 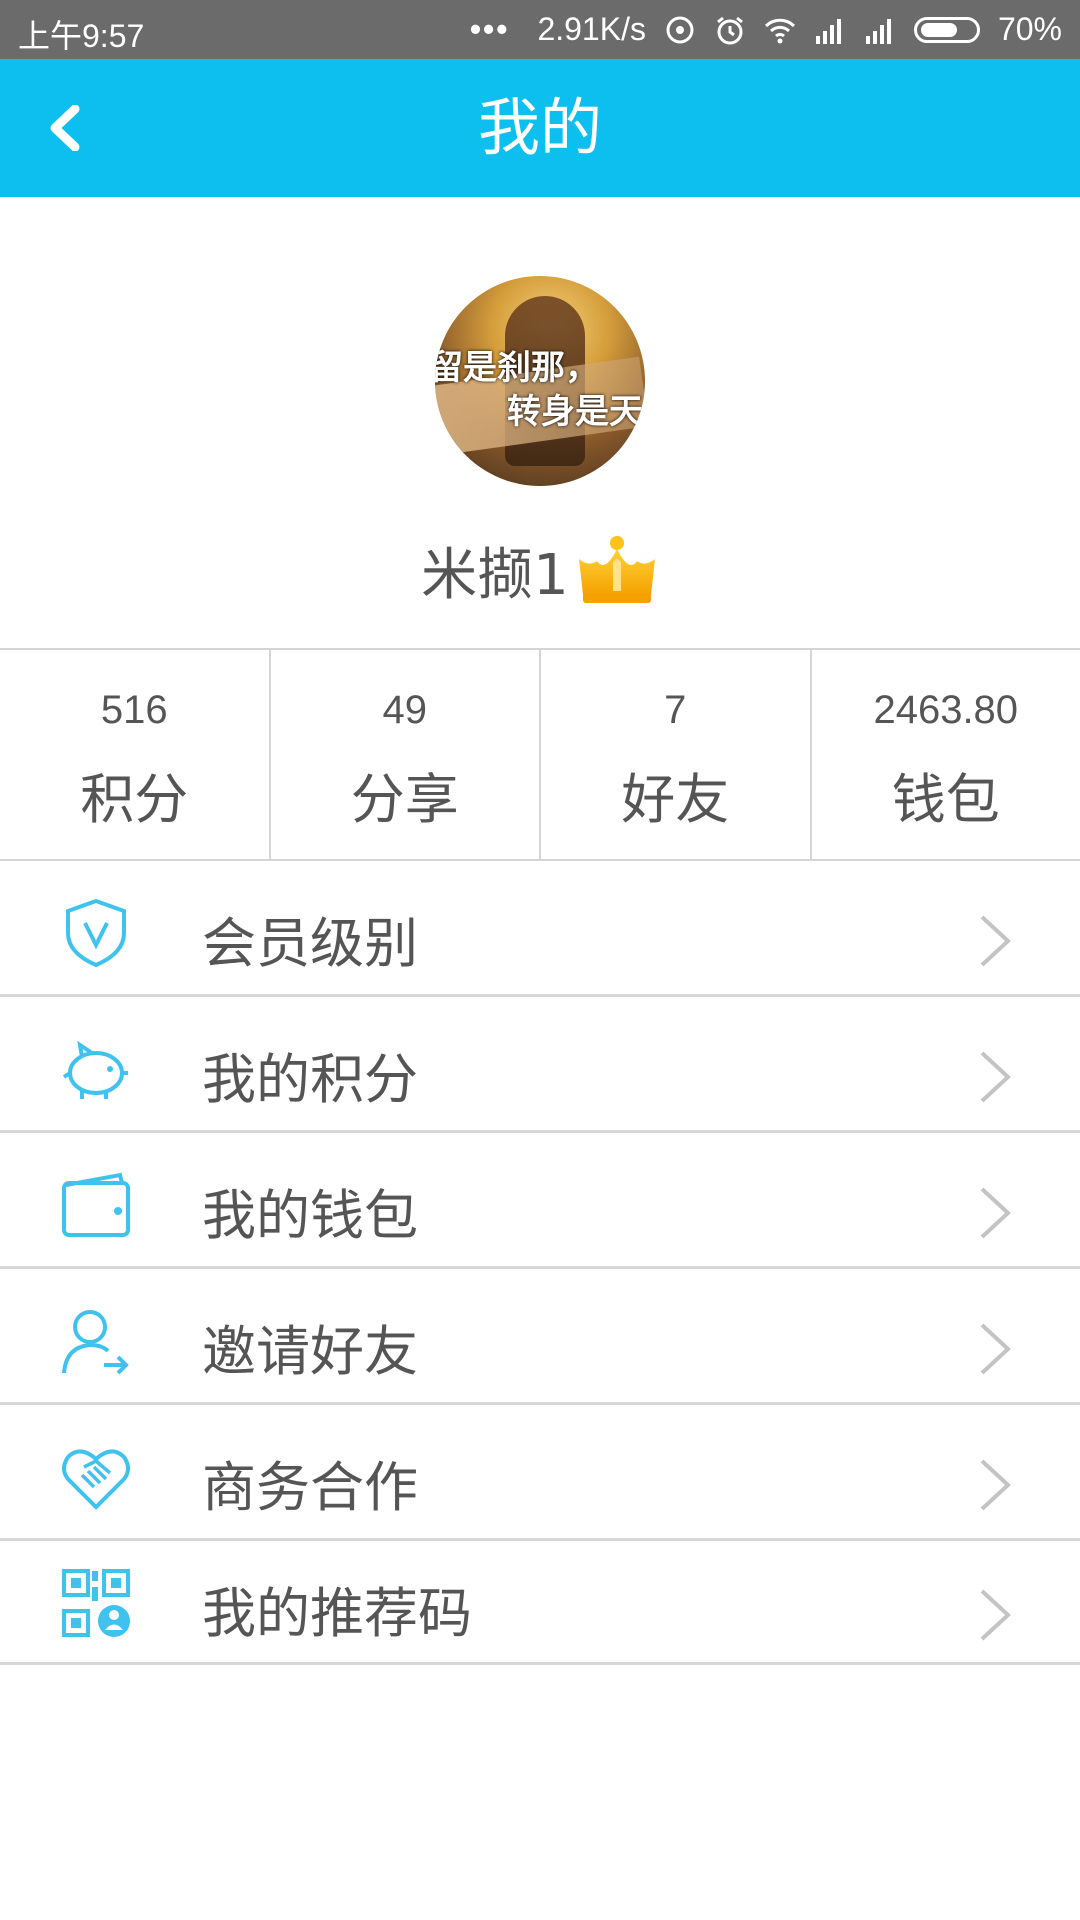 What do you see at coordinates (946, 29) in the screenshot?
I see `battery-icon` at bounding box center [946, 29].